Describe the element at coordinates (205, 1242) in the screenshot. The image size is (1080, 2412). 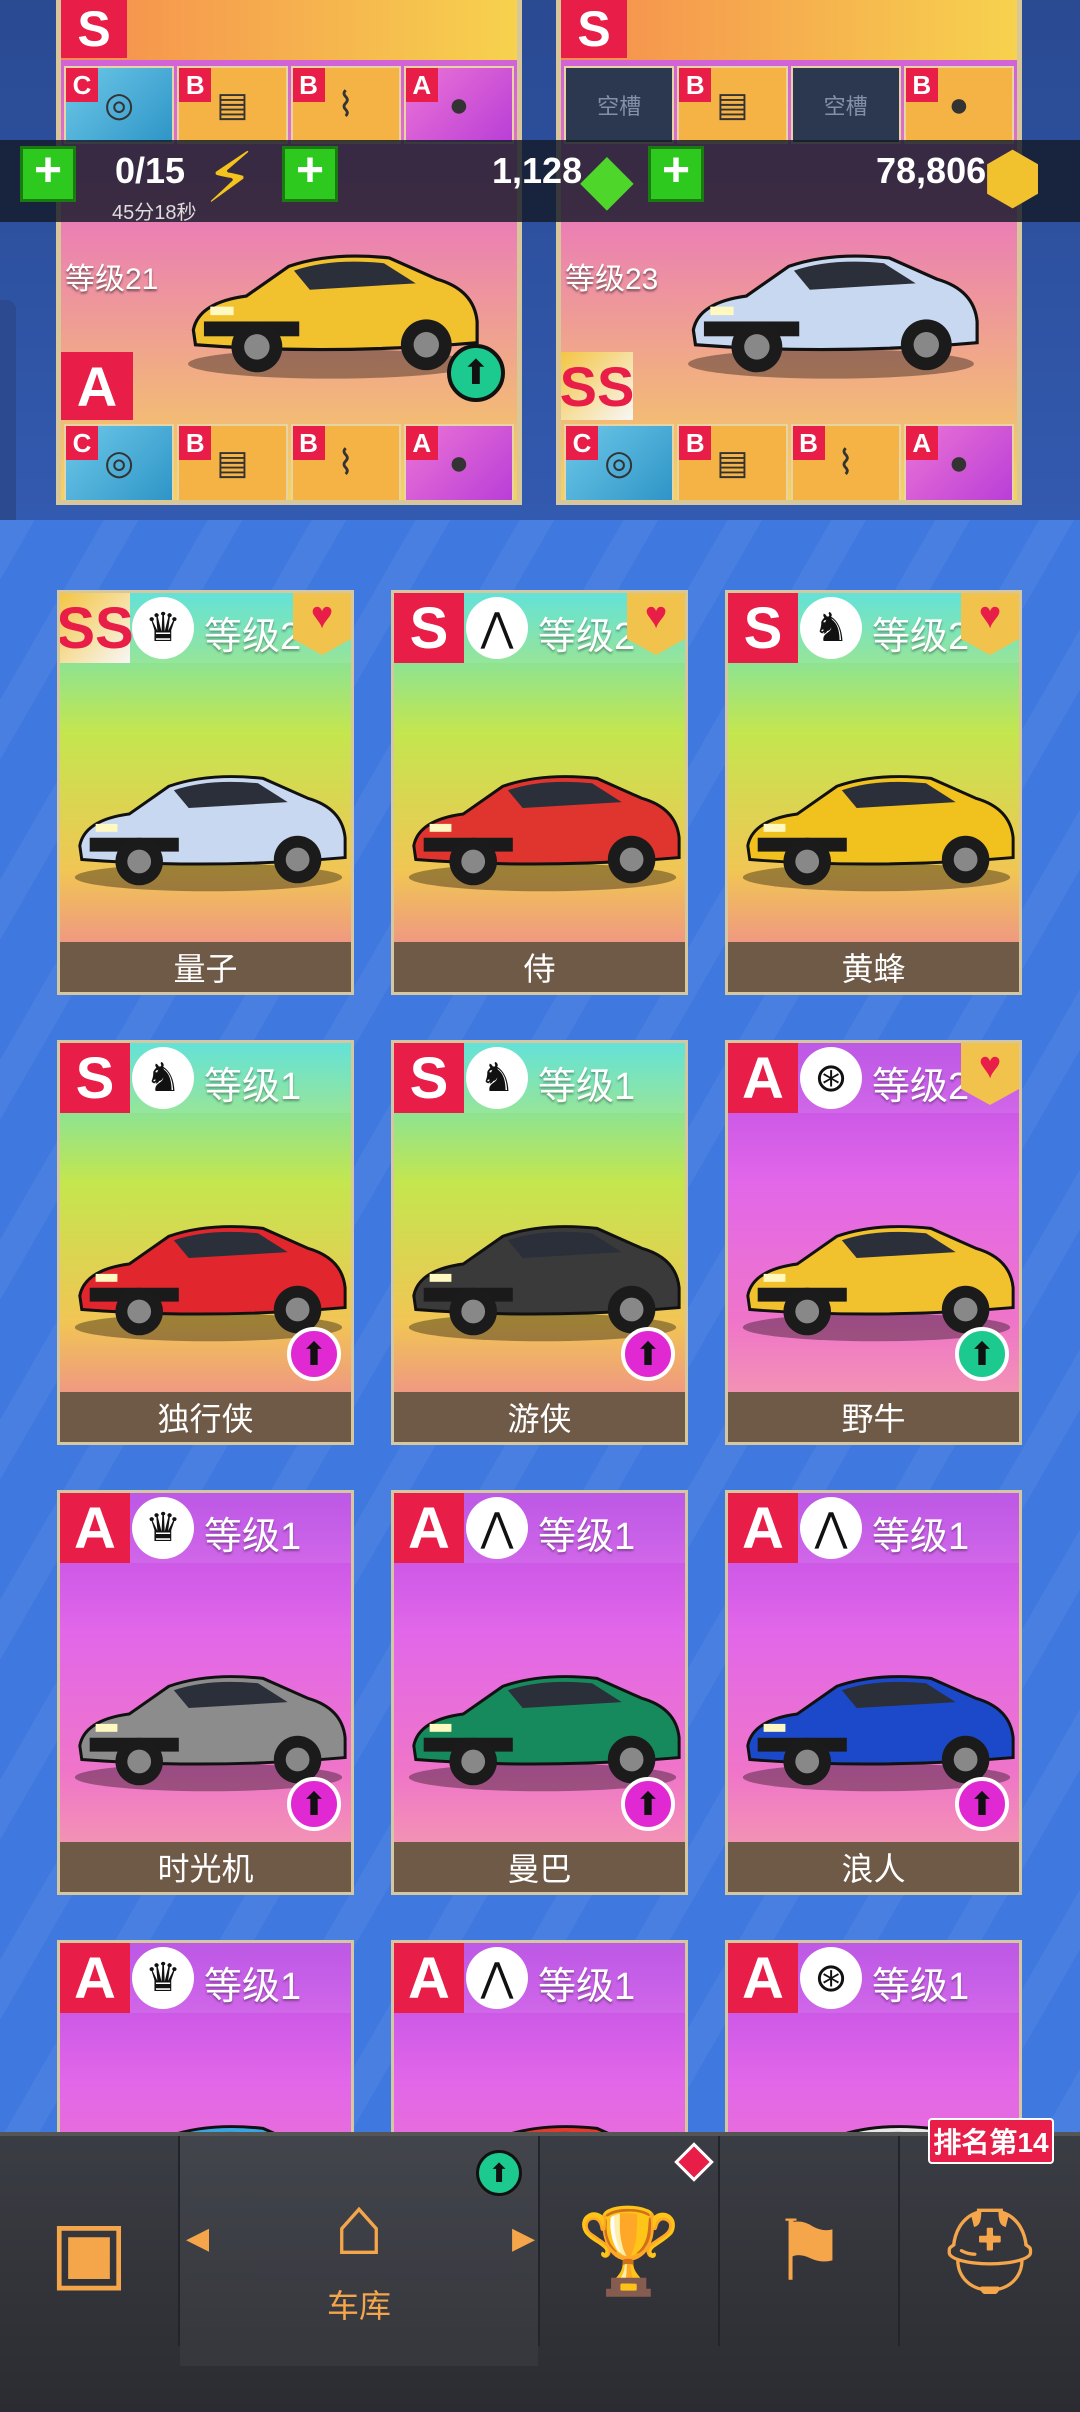
I see `car-card: S ♞ 等级1 ⬆ 独行侠` at that location.